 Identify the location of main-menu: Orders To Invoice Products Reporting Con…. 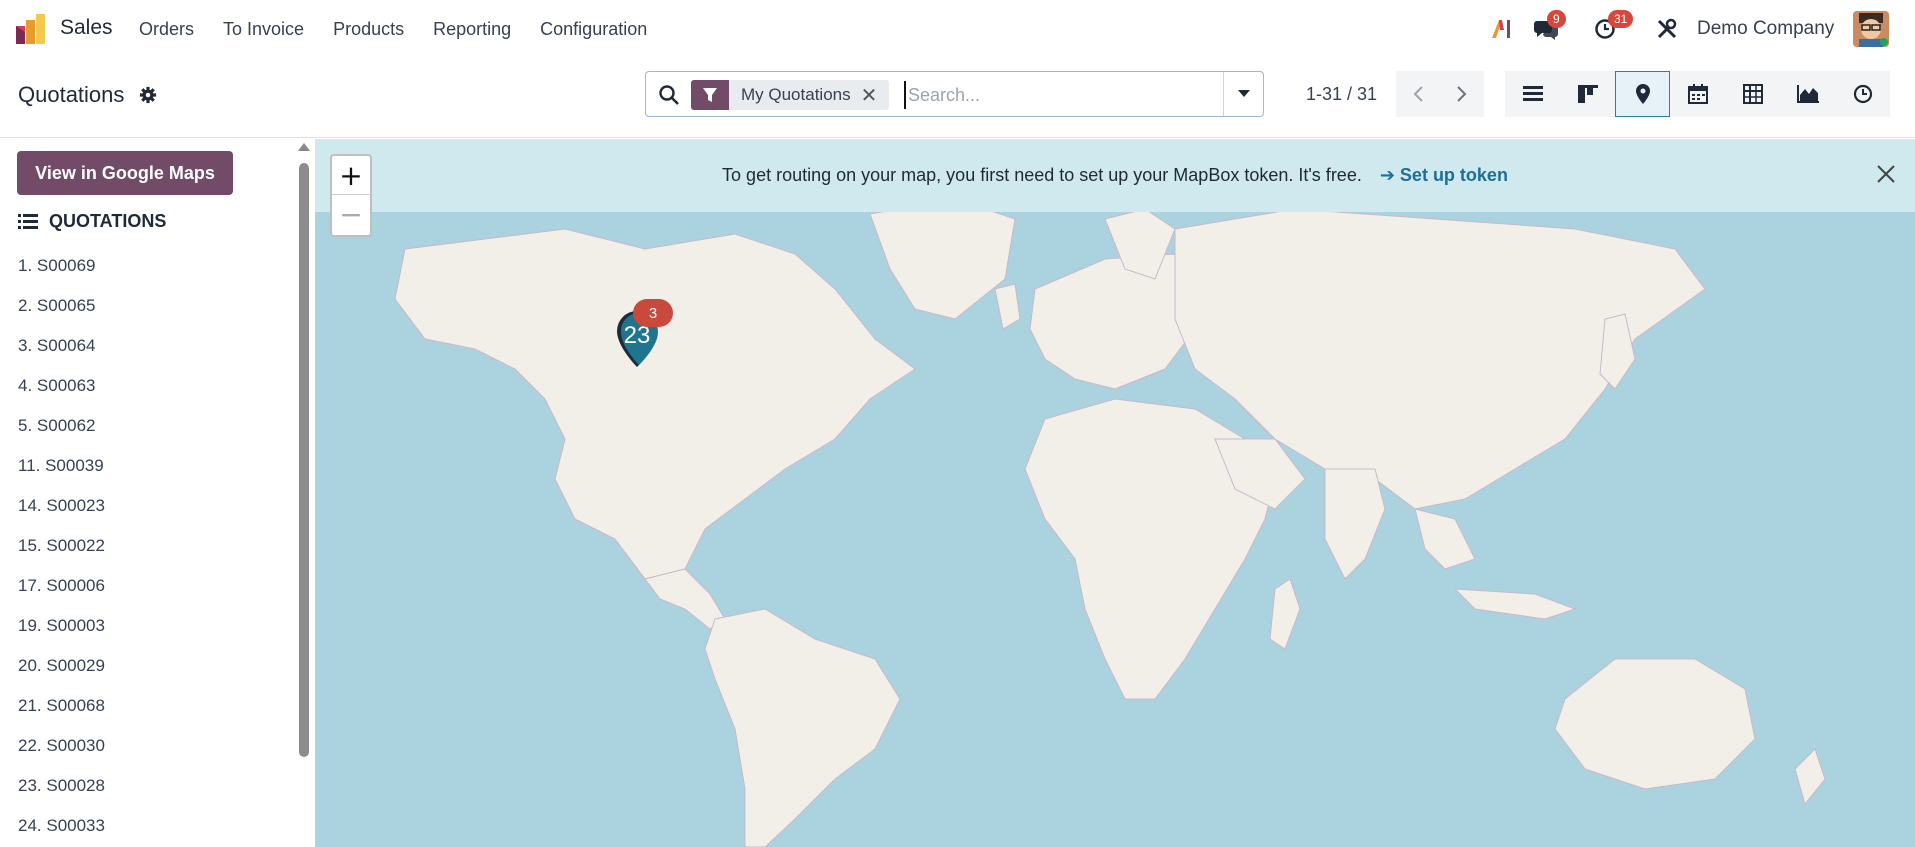
(407, 29).